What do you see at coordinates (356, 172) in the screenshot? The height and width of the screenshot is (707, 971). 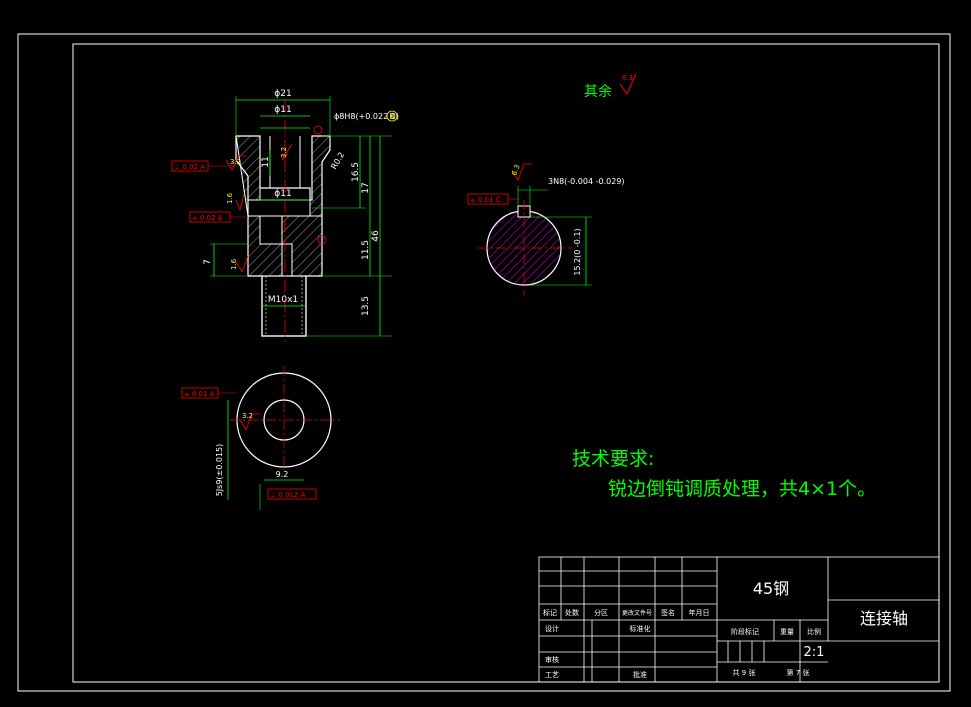 I see `dim-h16-5: 16.5` at bounding box center [356, 172].